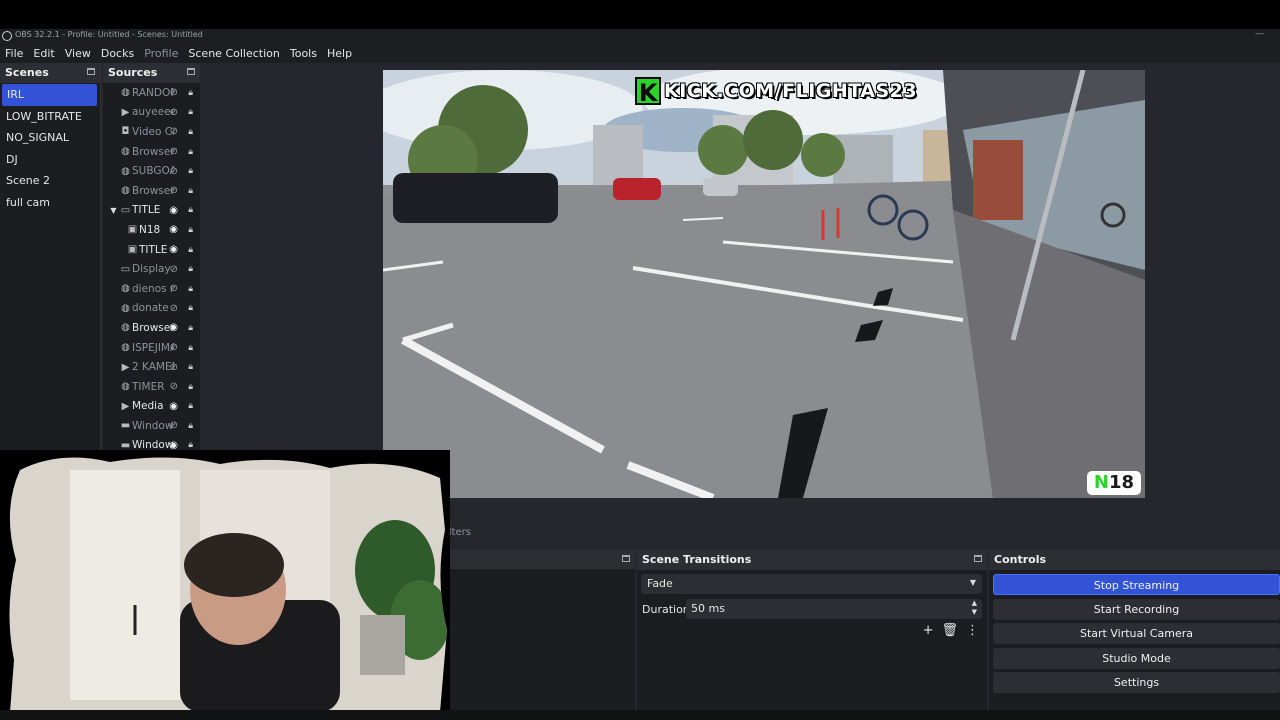 This screenshot has height=720, width=1280. I want to click on menu-docks: Docks, so click(117, 53).